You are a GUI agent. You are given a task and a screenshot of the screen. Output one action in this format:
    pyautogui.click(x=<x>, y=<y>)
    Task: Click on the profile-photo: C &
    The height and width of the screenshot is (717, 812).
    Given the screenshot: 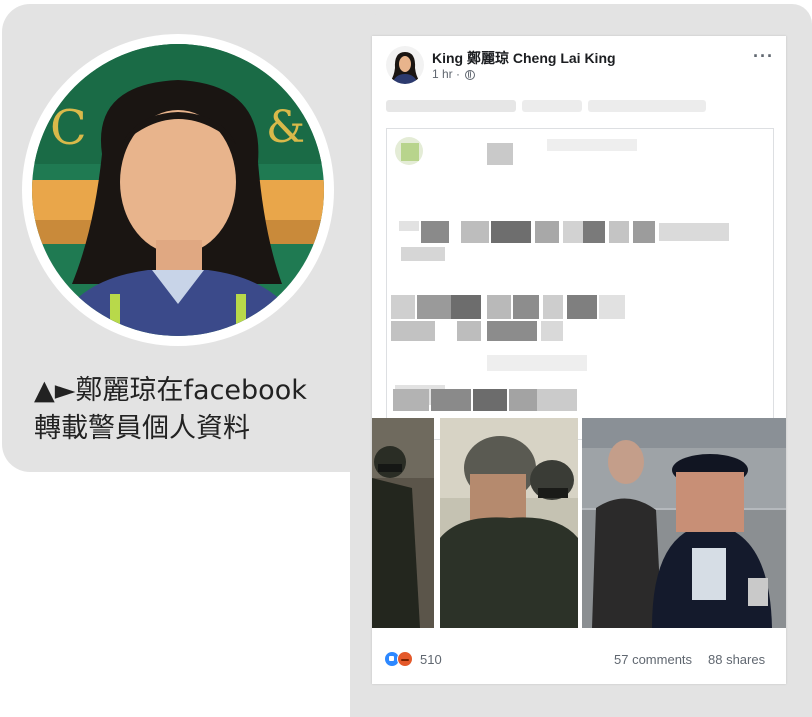 What is the action you would take?
    pyautogui.click(x=178, y=190)
    